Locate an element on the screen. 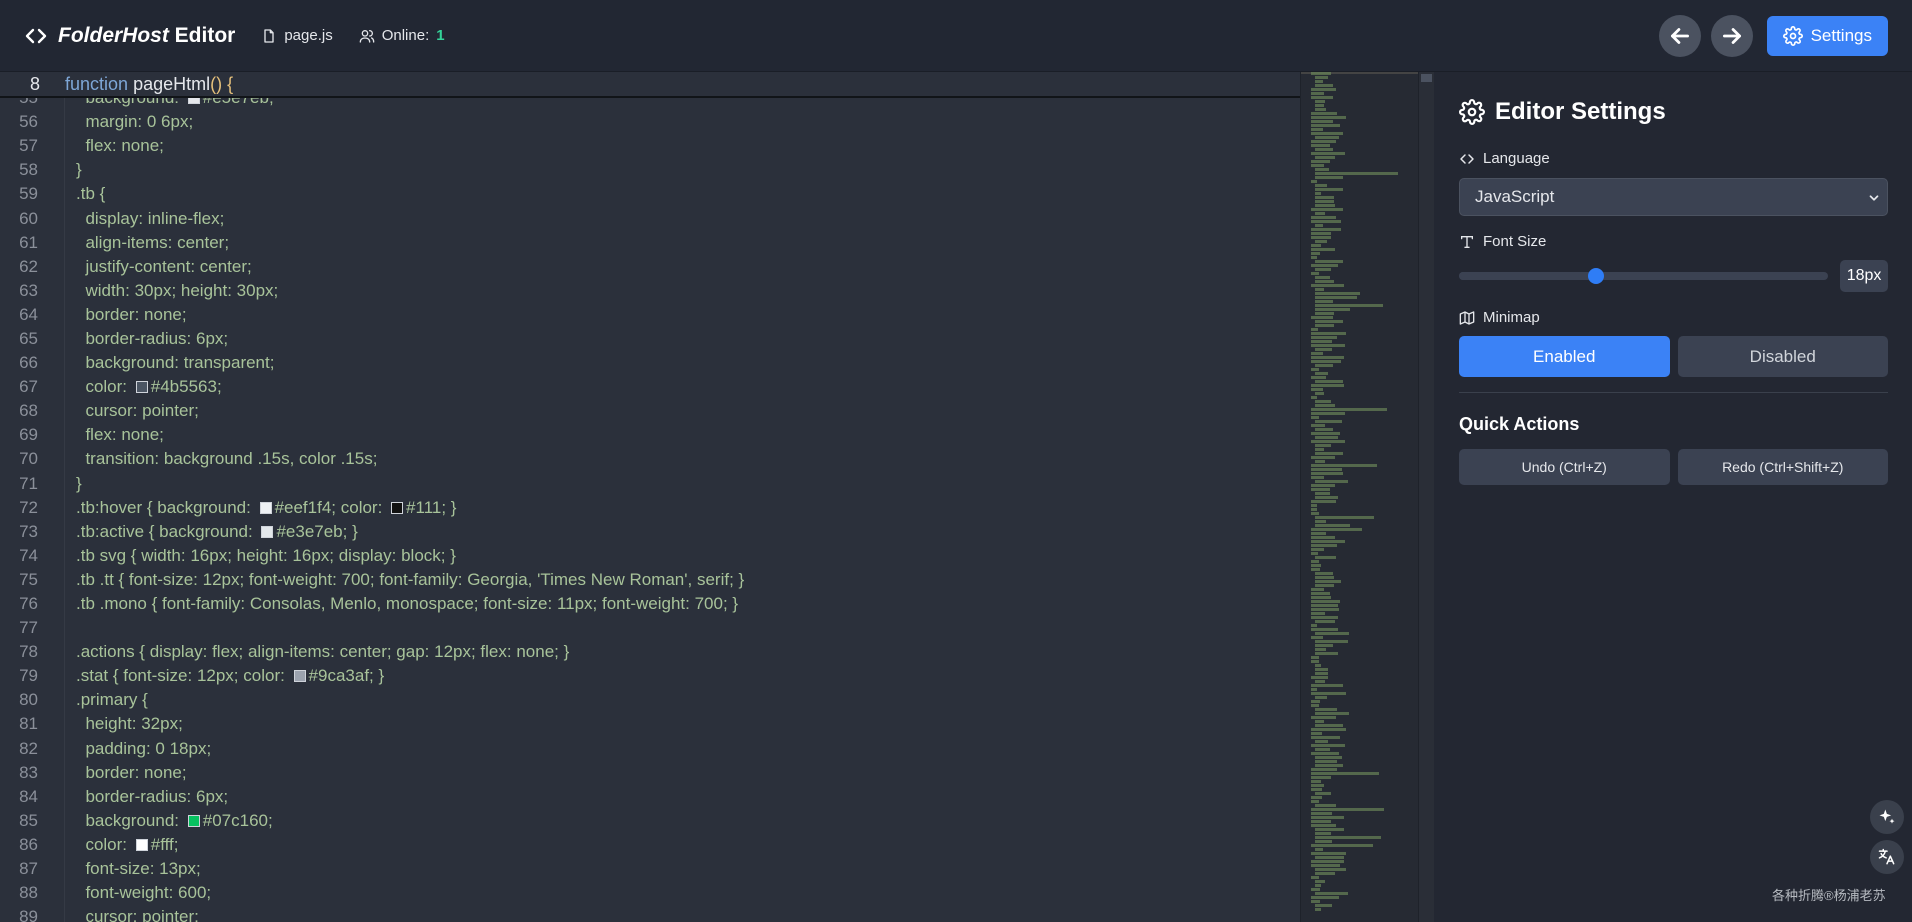  sticky-keyword: function is located at coordinates (97, 83).